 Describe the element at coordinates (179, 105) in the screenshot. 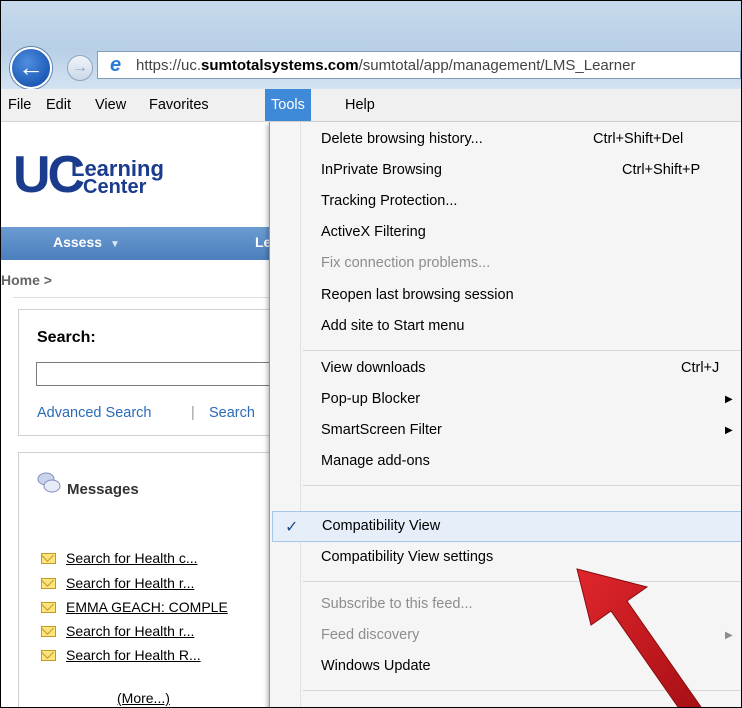

I see `menu-favorites: Favorites` at that location.